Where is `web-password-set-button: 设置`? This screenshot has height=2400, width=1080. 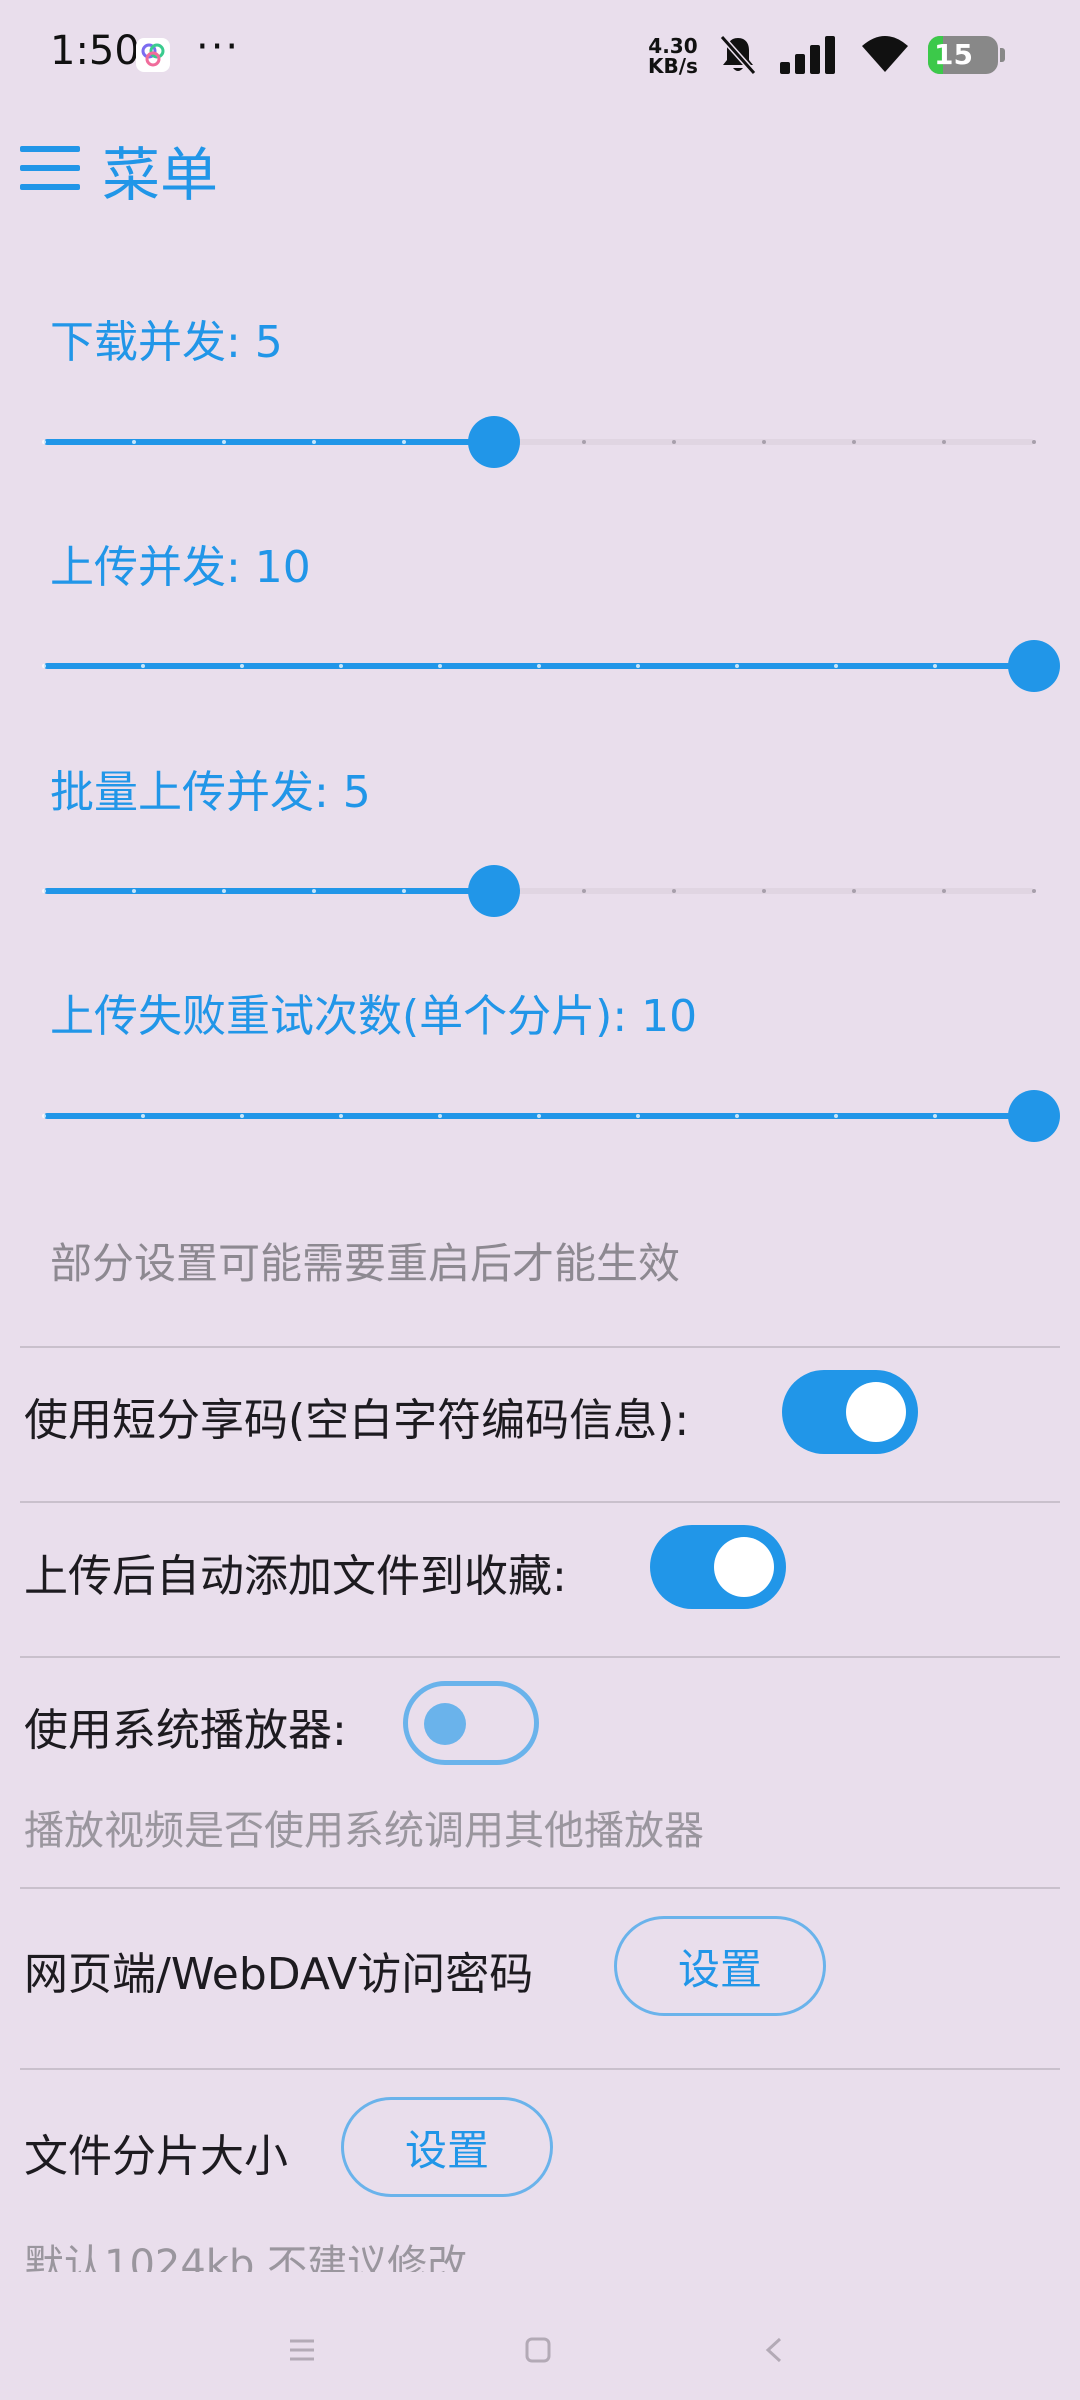
web-password-set-button: 设置 is located at coordinates (720, 1966).